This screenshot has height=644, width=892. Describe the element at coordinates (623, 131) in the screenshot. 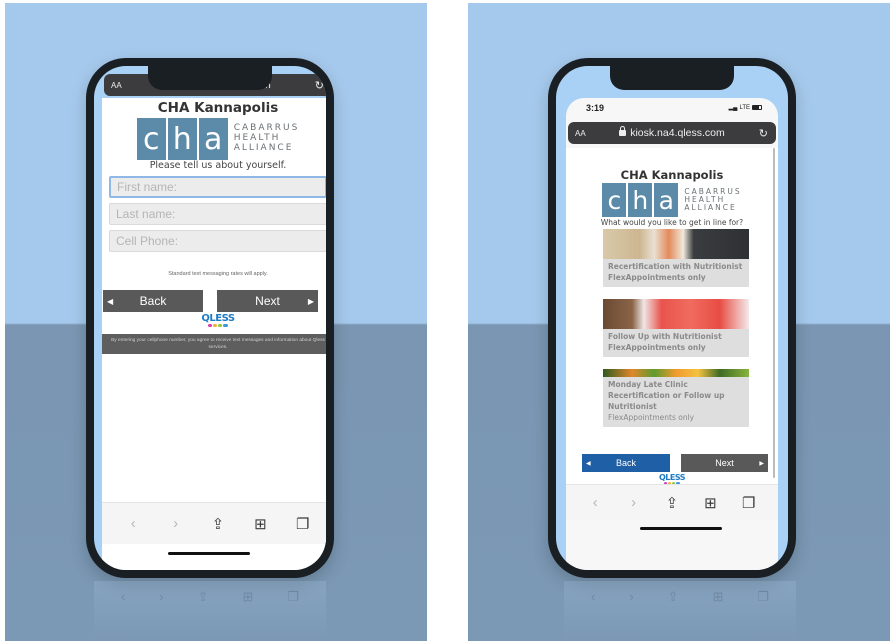

I see `lock-icon` at that location.